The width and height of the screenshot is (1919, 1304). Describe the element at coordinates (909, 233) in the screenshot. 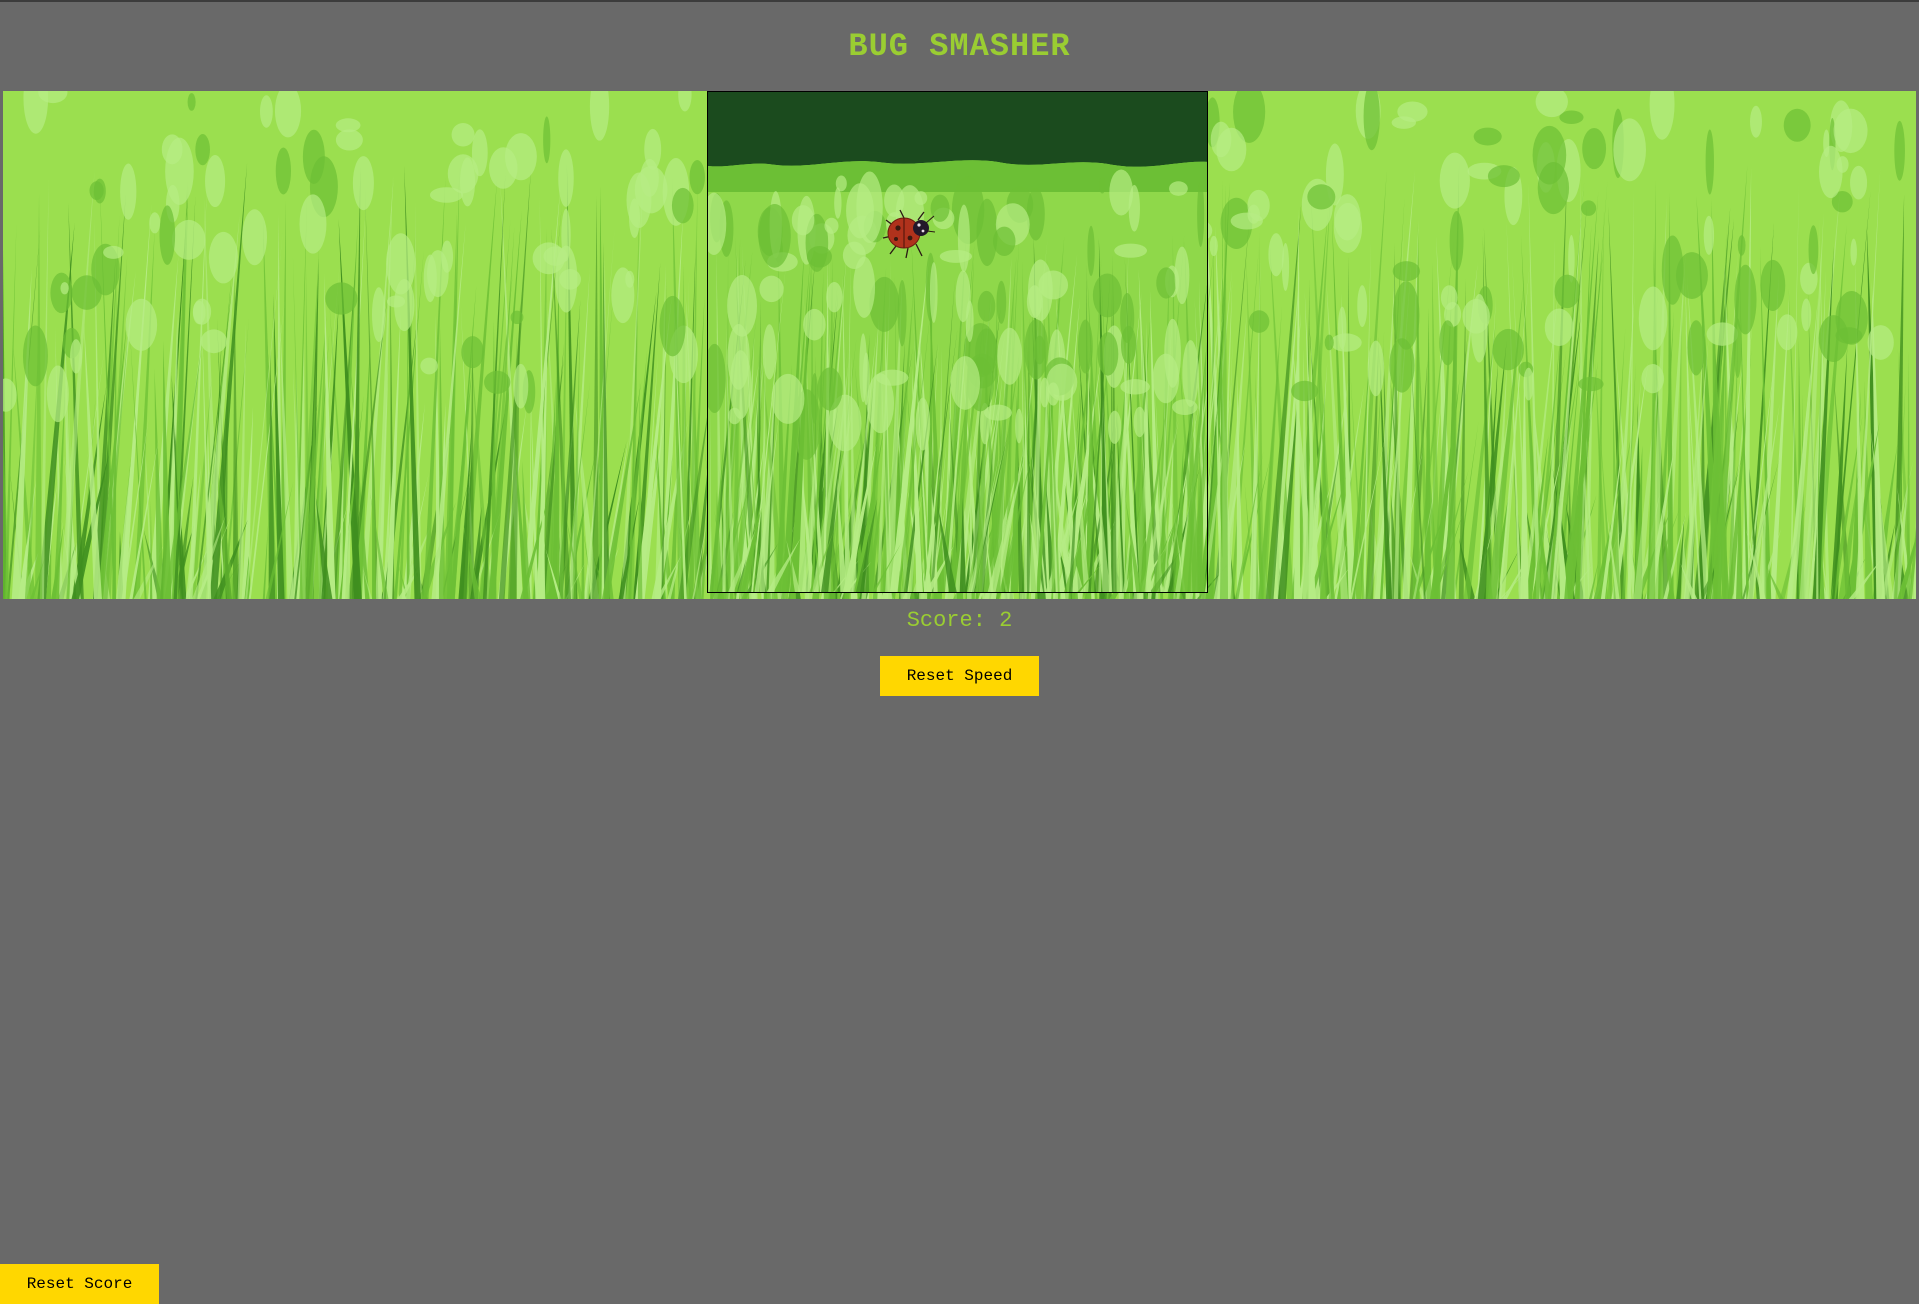

I see `ladybug-sprite` at that location.